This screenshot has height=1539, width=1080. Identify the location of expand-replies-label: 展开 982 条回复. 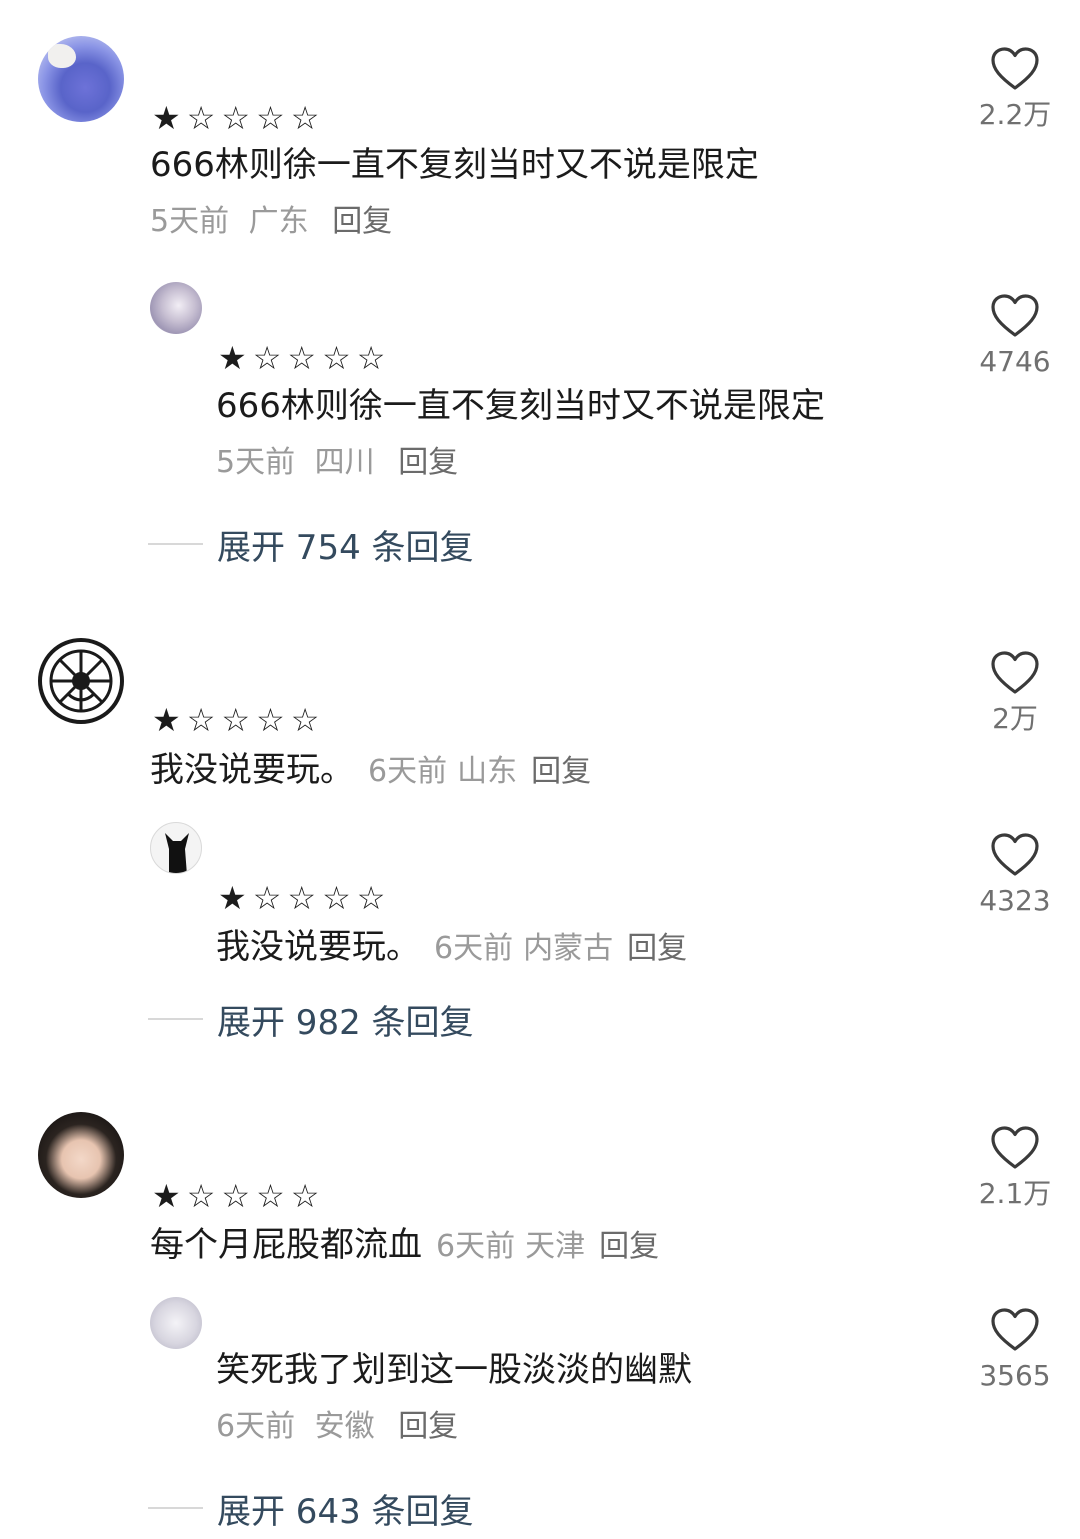
(345, 1022).